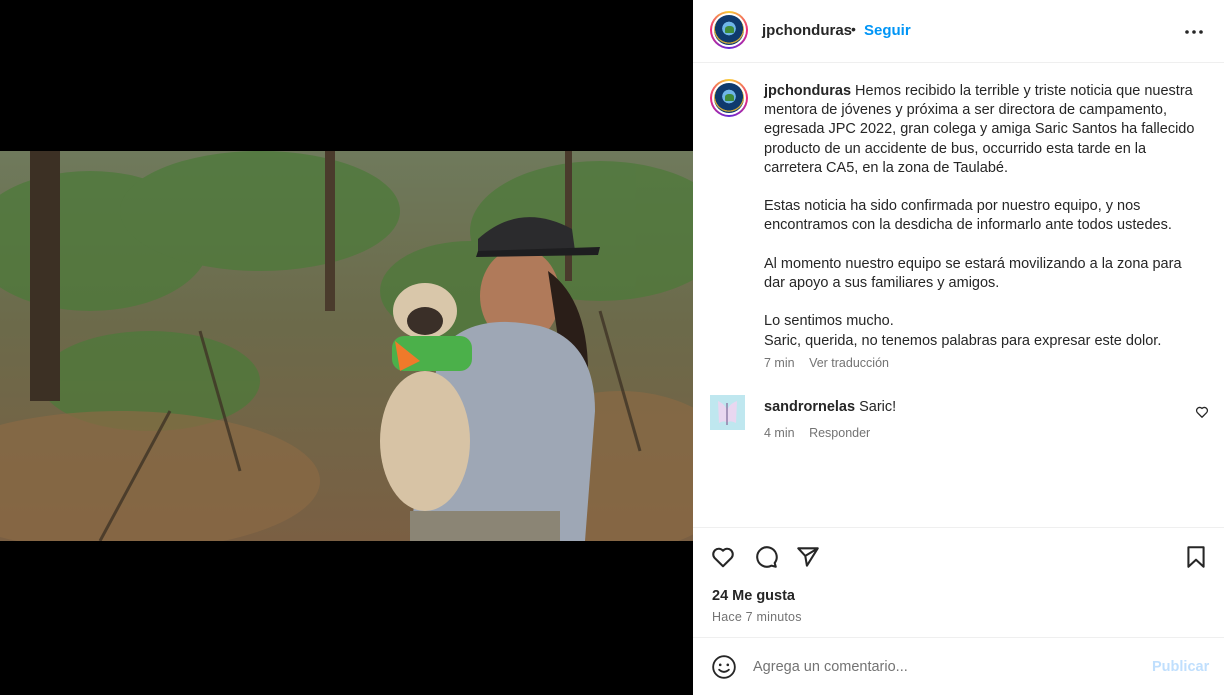 This screenshot has height=695, width=1224. I want to click on comment-like-heart-icon, so click(1202, 412).